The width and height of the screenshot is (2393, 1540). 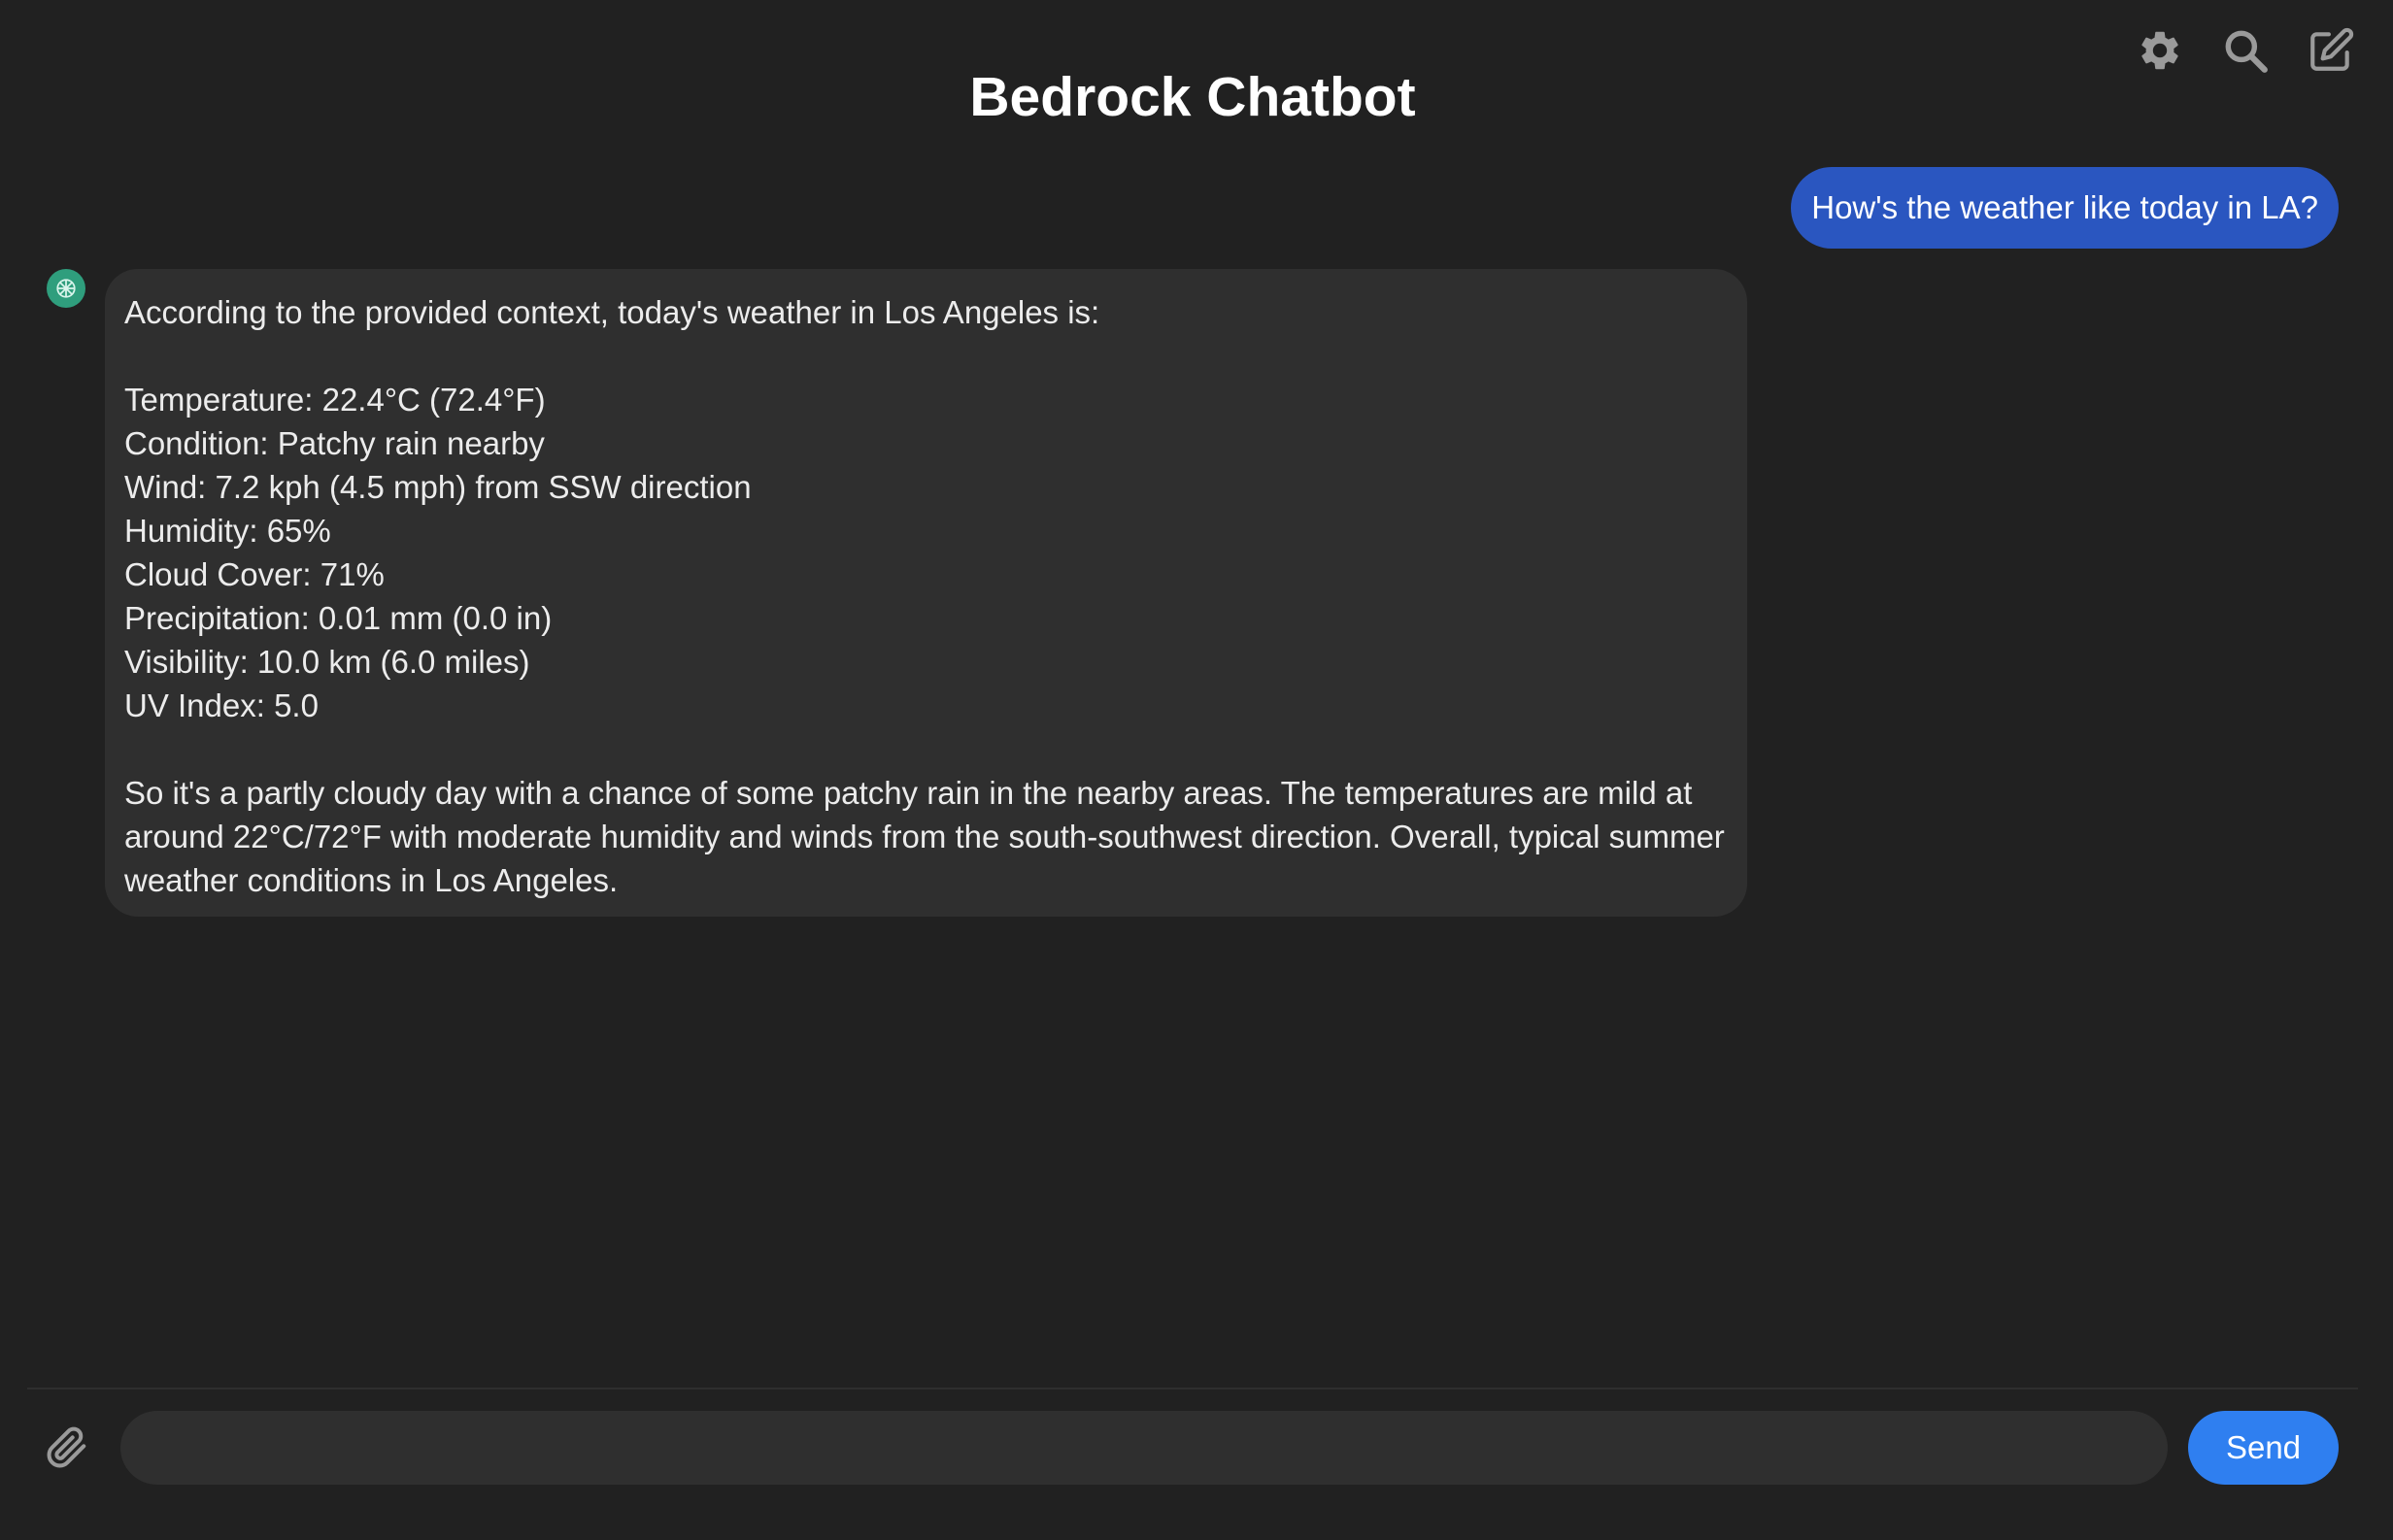 I want to click on gear-icon, so click(x=2159, y=50).